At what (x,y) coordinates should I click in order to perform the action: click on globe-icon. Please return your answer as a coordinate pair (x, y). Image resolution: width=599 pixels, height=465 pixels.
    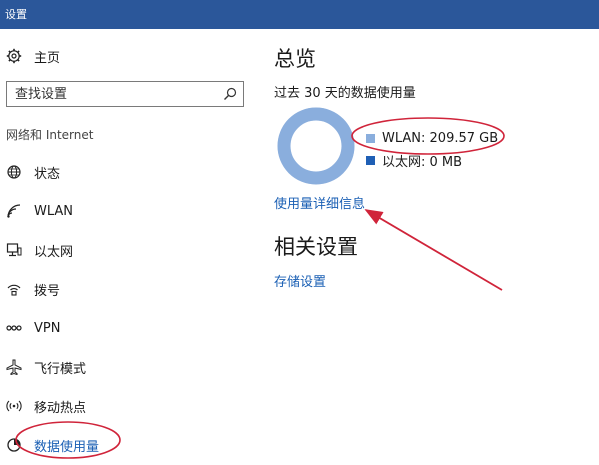
    Looking at the image, I should click on (14, 172).